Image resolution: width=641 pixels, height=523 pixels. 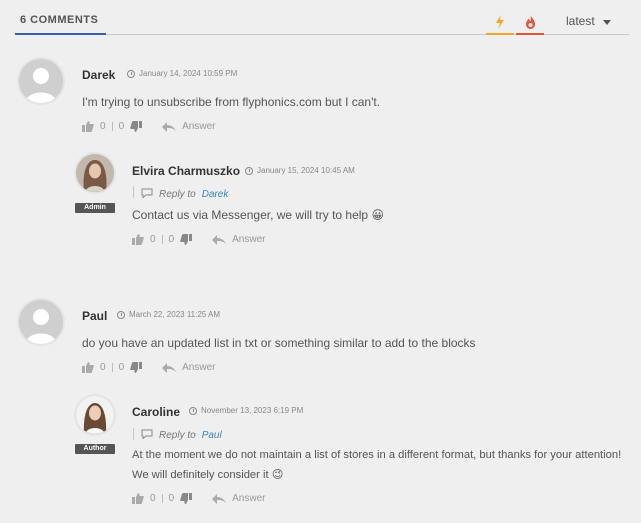 What do you see at coordinates (306, 170) in the screenshot?
I see `comment-date-text: January 15, 2024 10:45 AM` at bounding box center [306, 170].